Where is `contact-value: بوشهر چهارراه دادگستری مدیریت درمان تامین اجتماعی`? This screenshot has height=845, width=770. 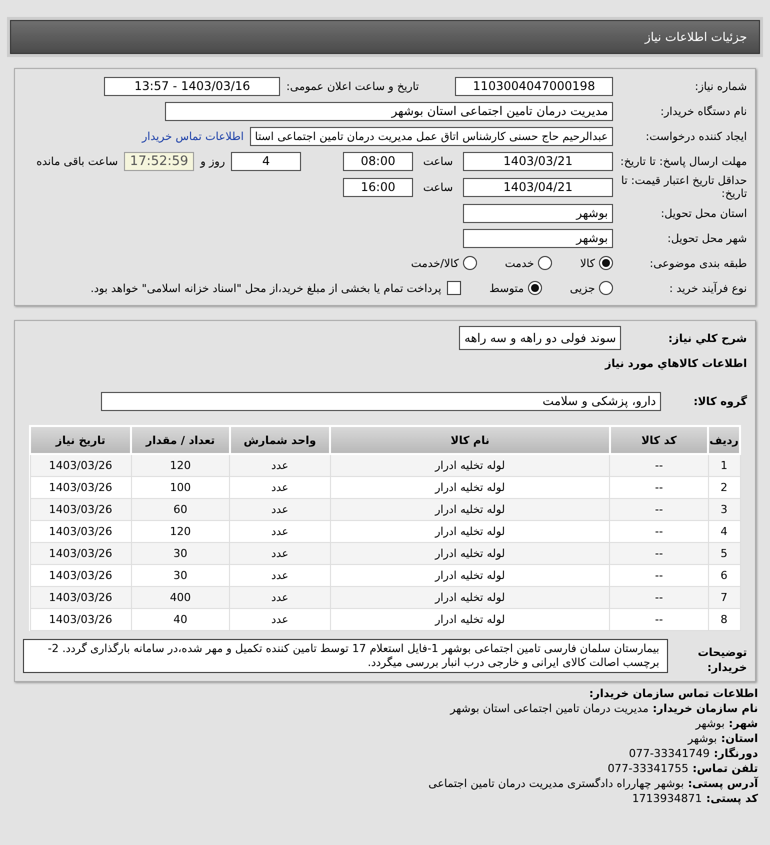 contact-value: بوشهر چهارراه دادگستری مدیریت درمان تامین اجتماعی is located at coordinates (556, 783).